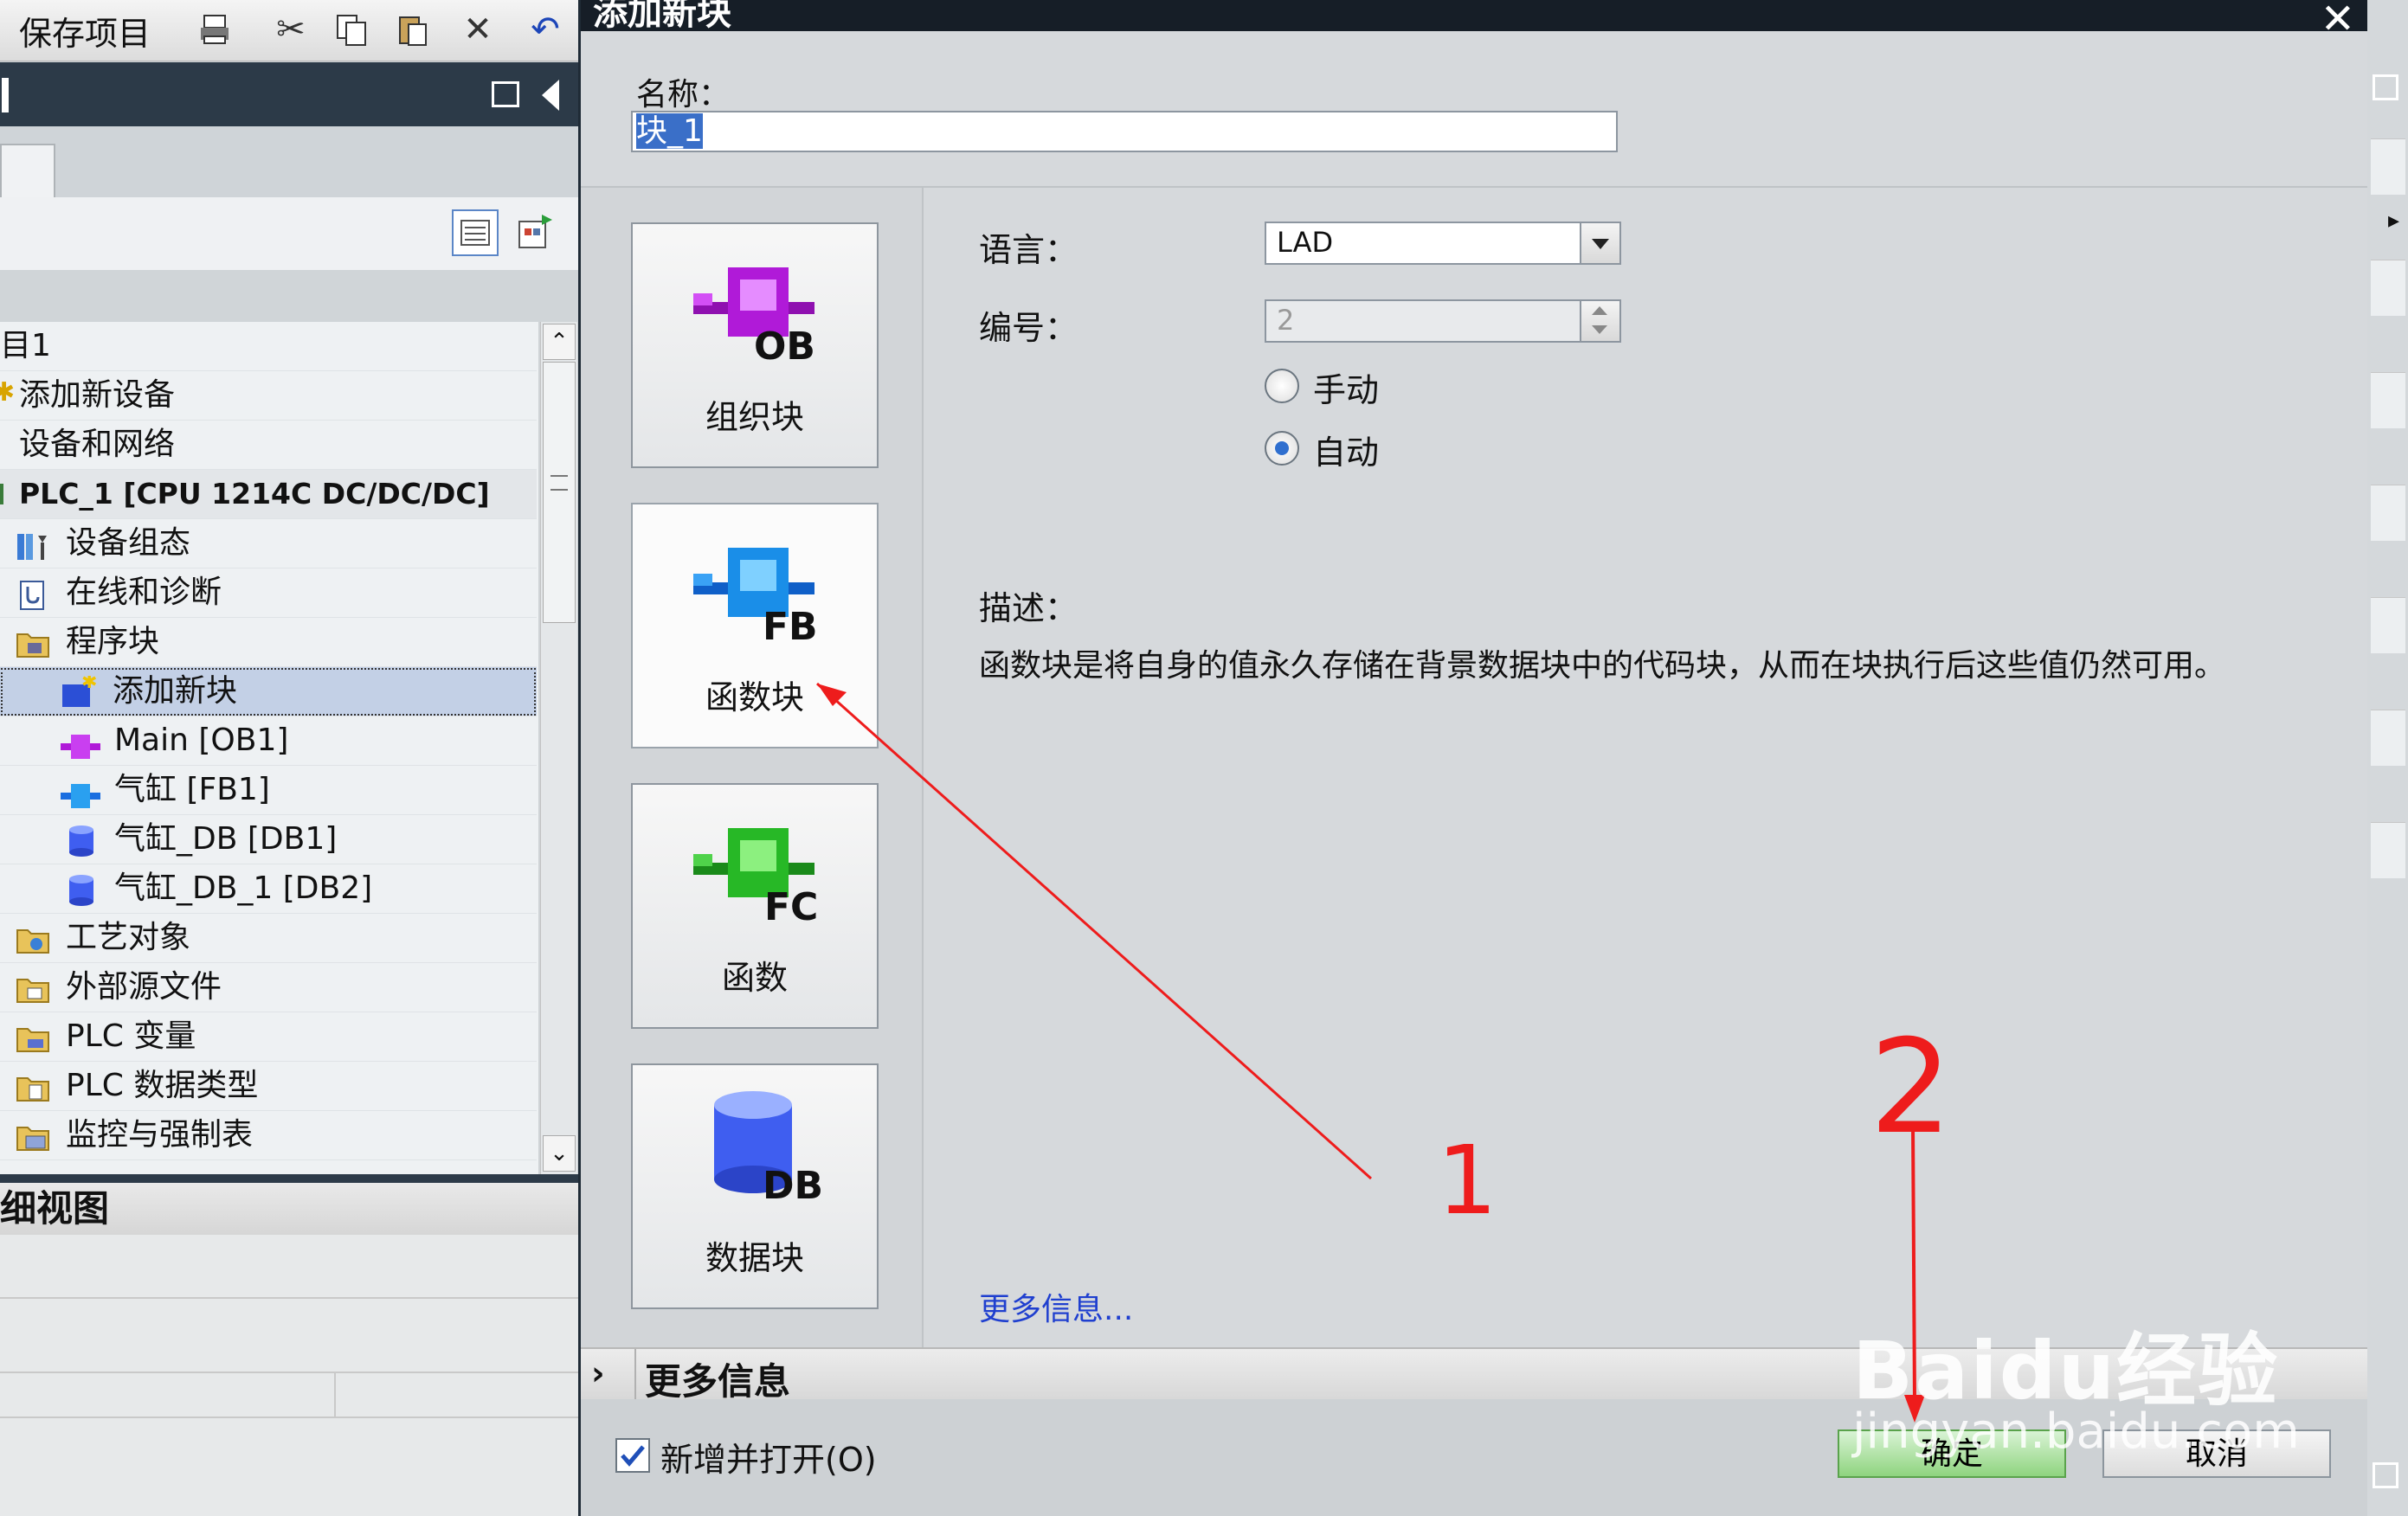  Describe the element at coordinates (1467, 1180) in the screenshot. I see `annotation-mark-1: 1` at that location.